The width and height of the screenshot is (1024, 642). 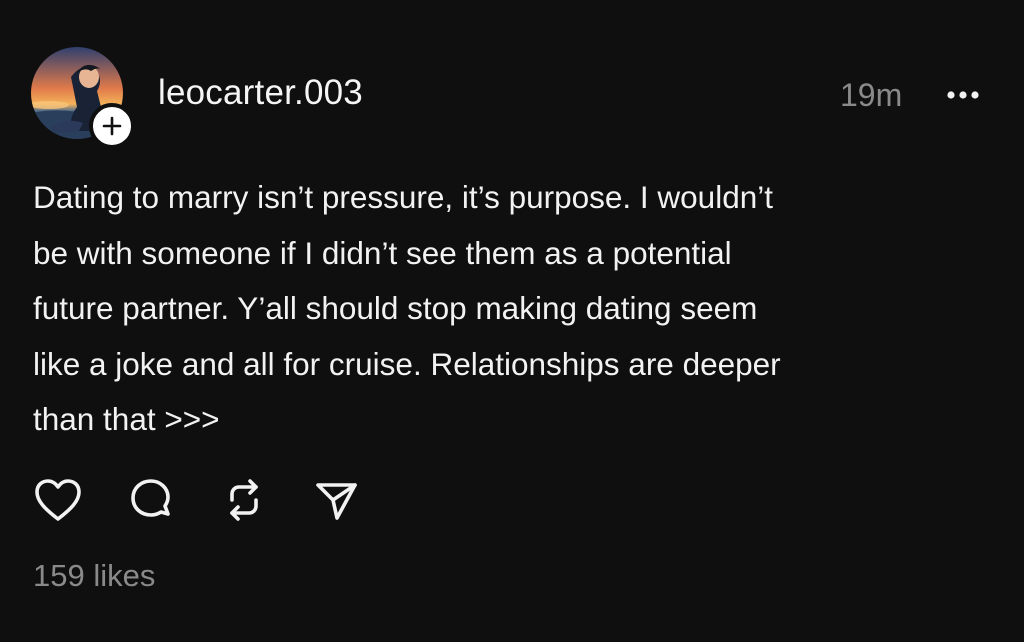 I want to click on share-button, so click(x=337, y=500).